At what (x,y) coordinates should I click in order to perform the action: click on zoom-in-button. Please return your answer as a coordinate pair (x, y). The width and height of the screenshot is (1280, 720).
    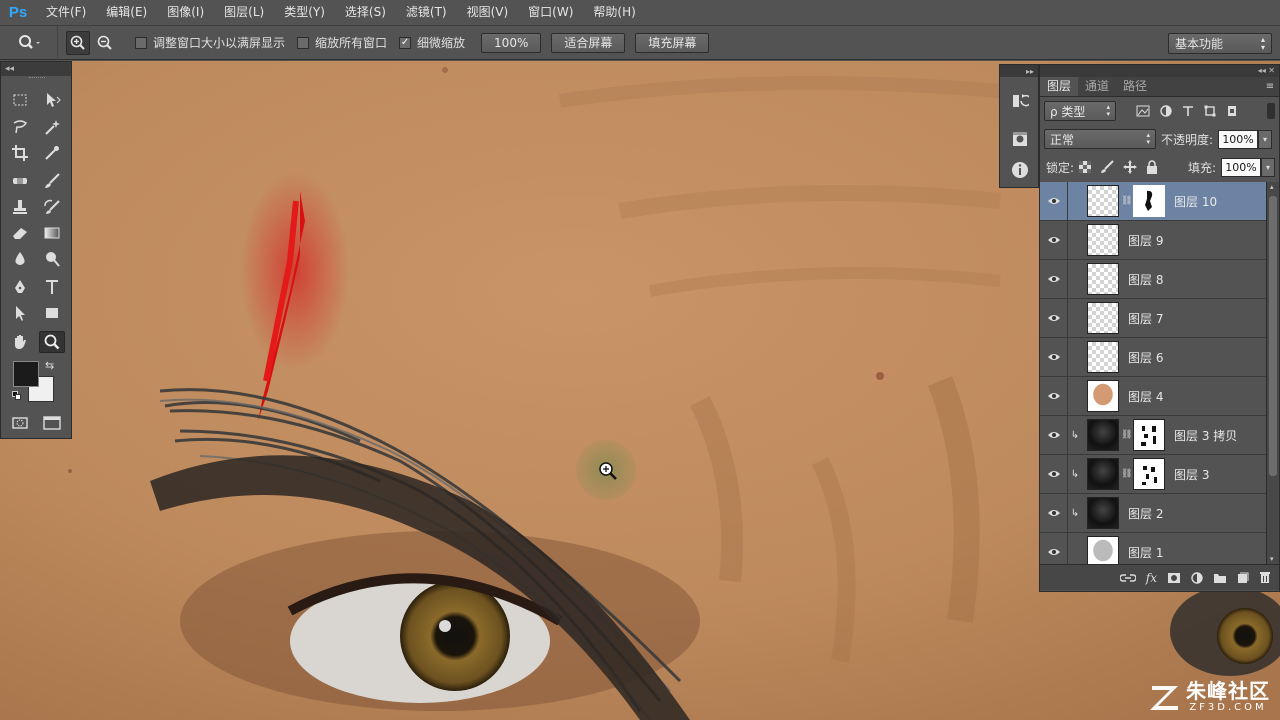
    Looking at the image, I should click on (78, 42).